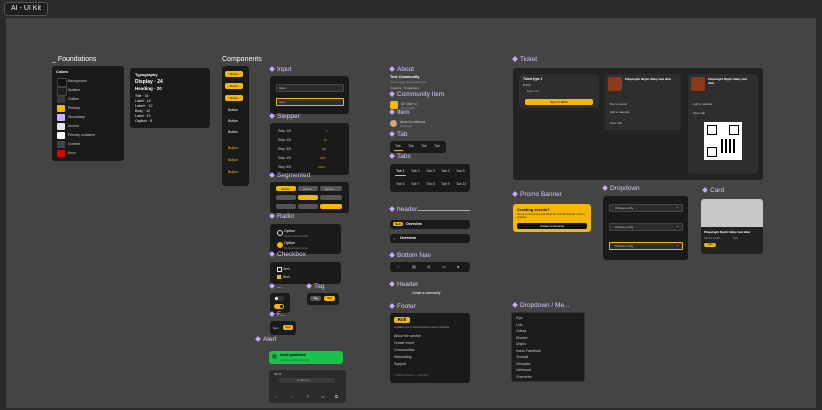  Describe the element at coordinates (265, 339) in the screenshot. I see `section-alert: Alert` at that location.